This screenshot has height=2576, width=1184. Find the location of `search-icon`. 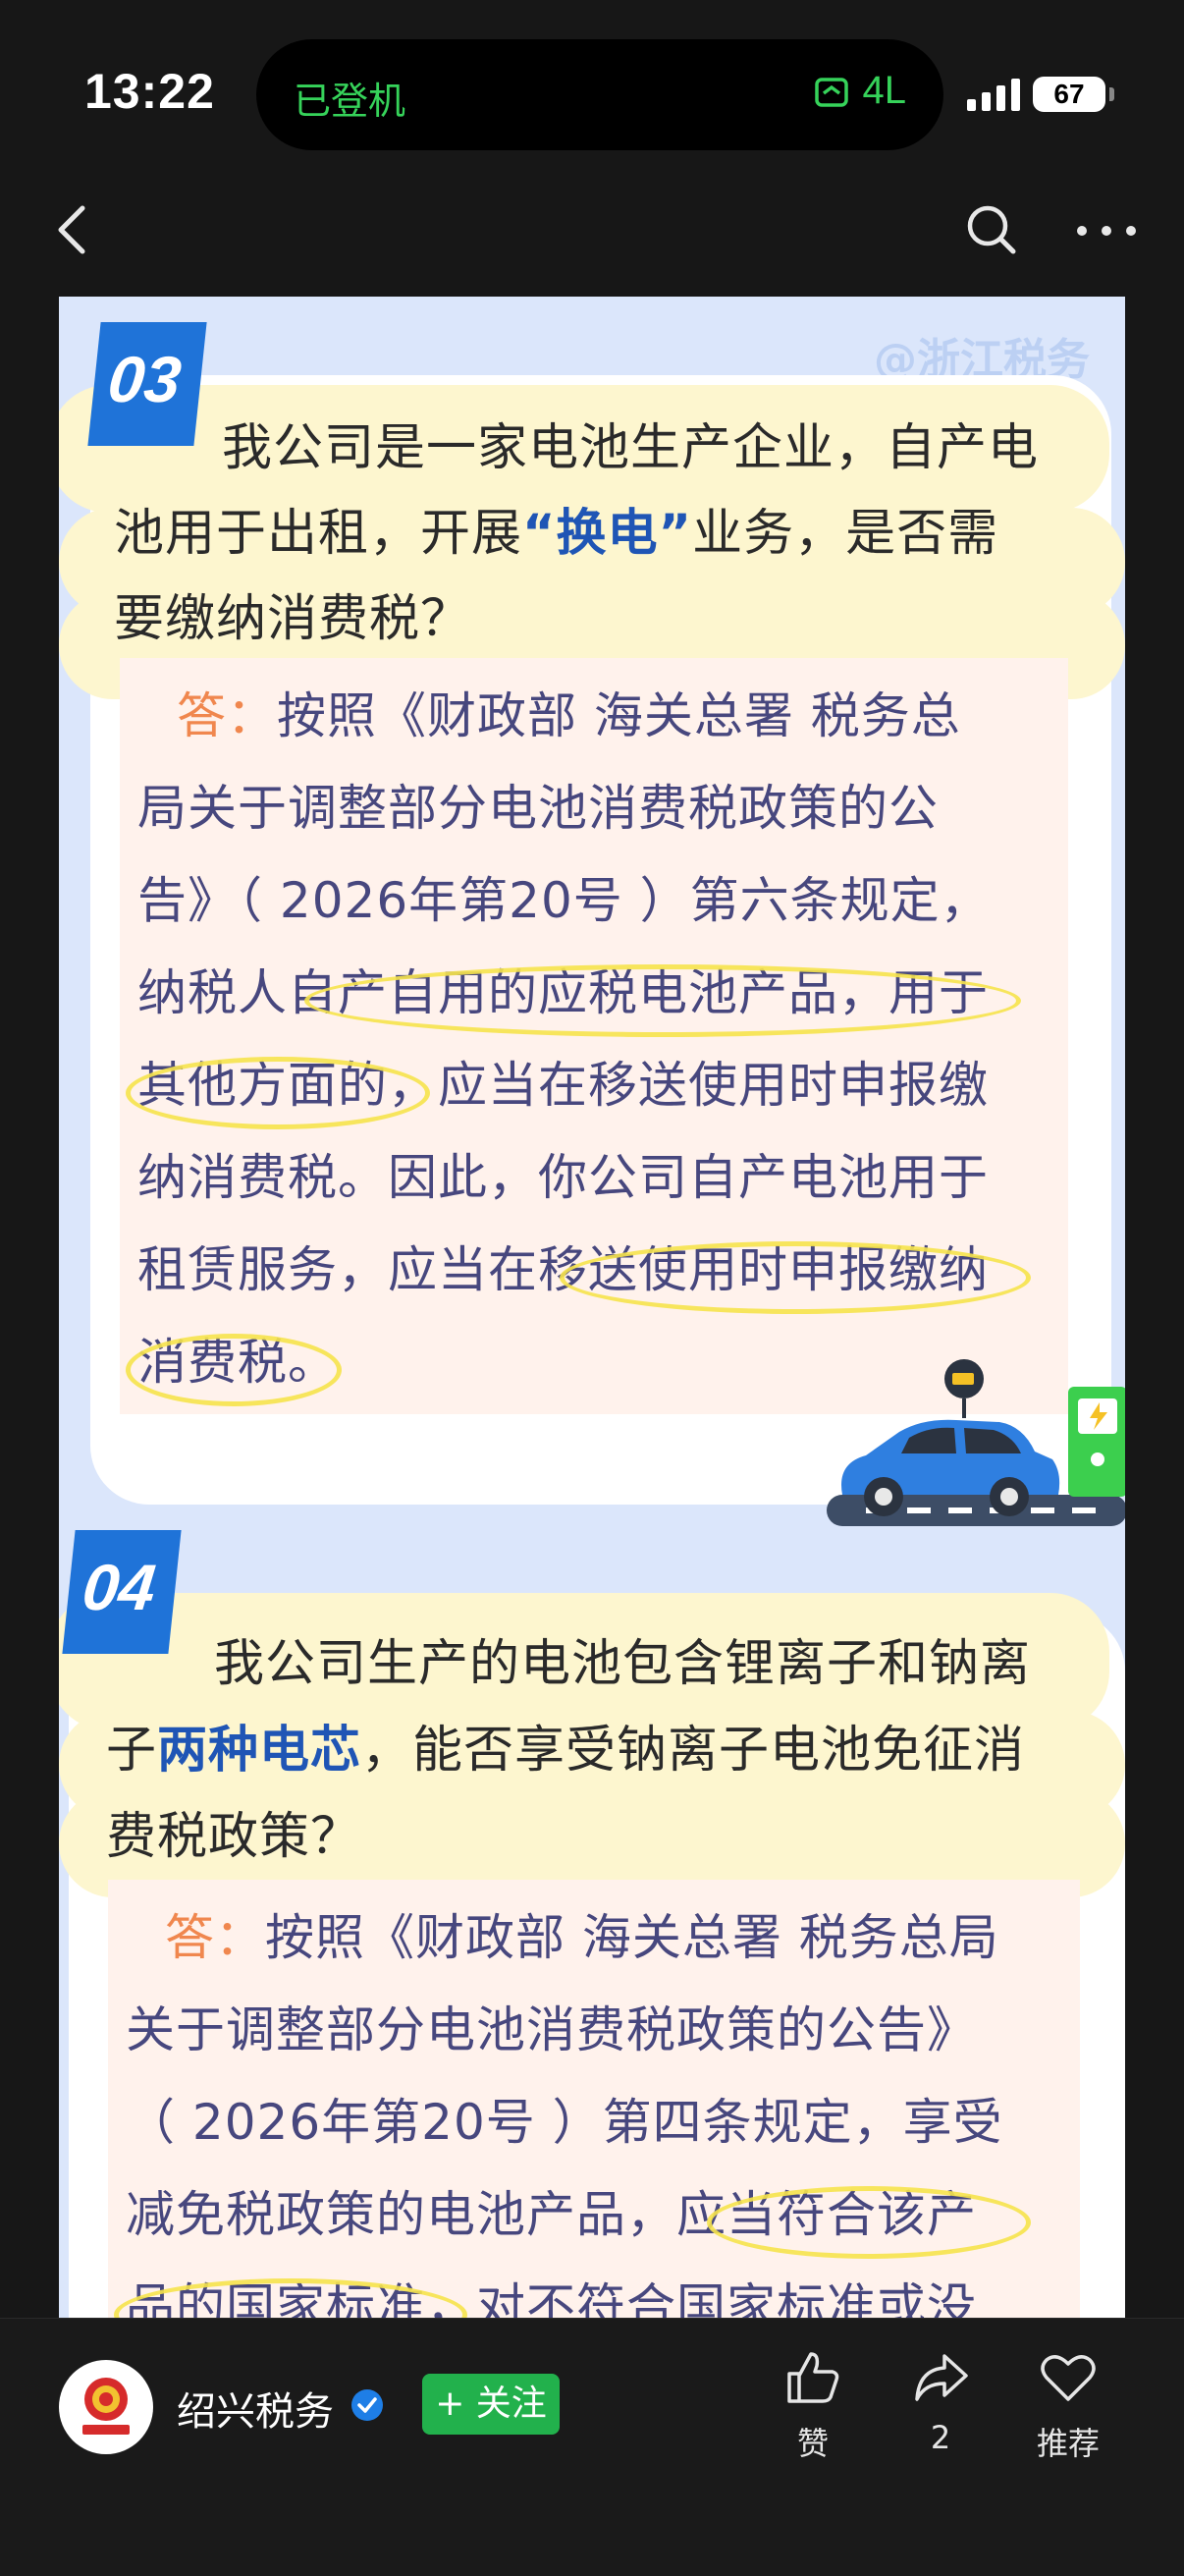

search-icon is located at coordinates (992, 230).